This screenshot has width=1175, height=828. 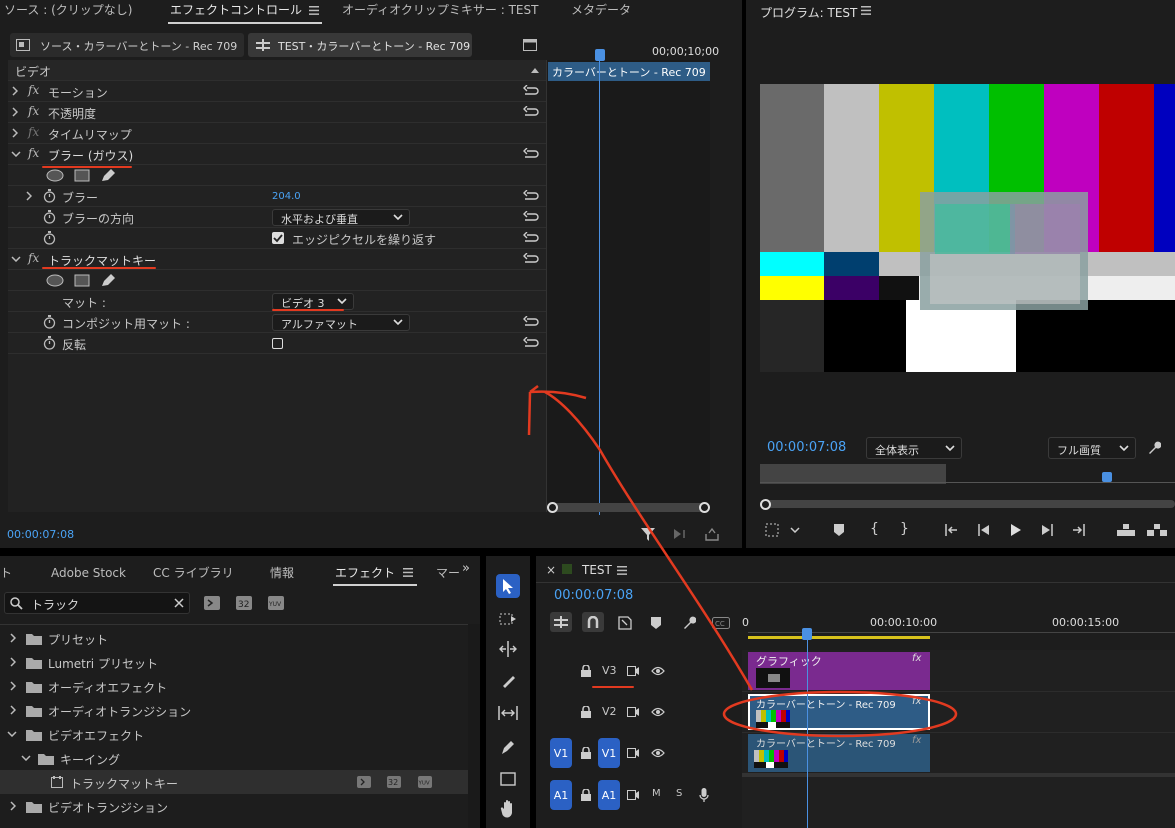 What do you see at coordinates (874, 529) in the screenshot?
I see `mark-in-icon: {` at bounding box center [874, 529].